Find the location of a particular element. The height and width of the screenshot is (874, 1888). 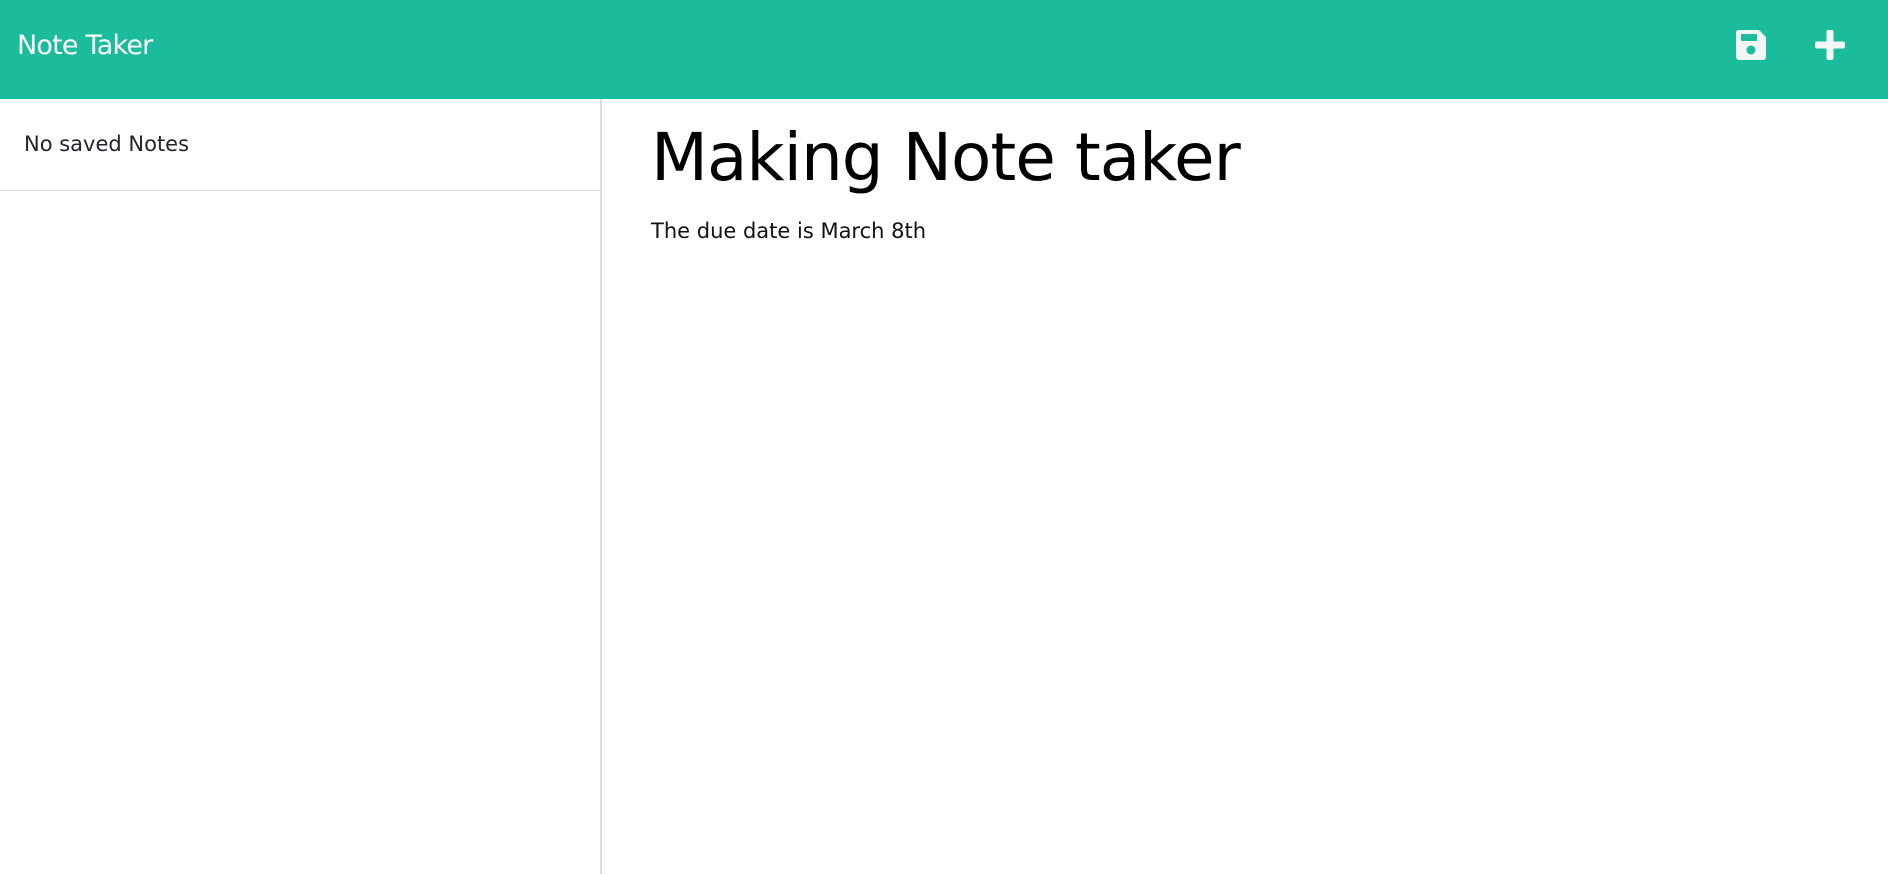

empty-notes-message: No saved Notes is located at coordinates (107, 144).